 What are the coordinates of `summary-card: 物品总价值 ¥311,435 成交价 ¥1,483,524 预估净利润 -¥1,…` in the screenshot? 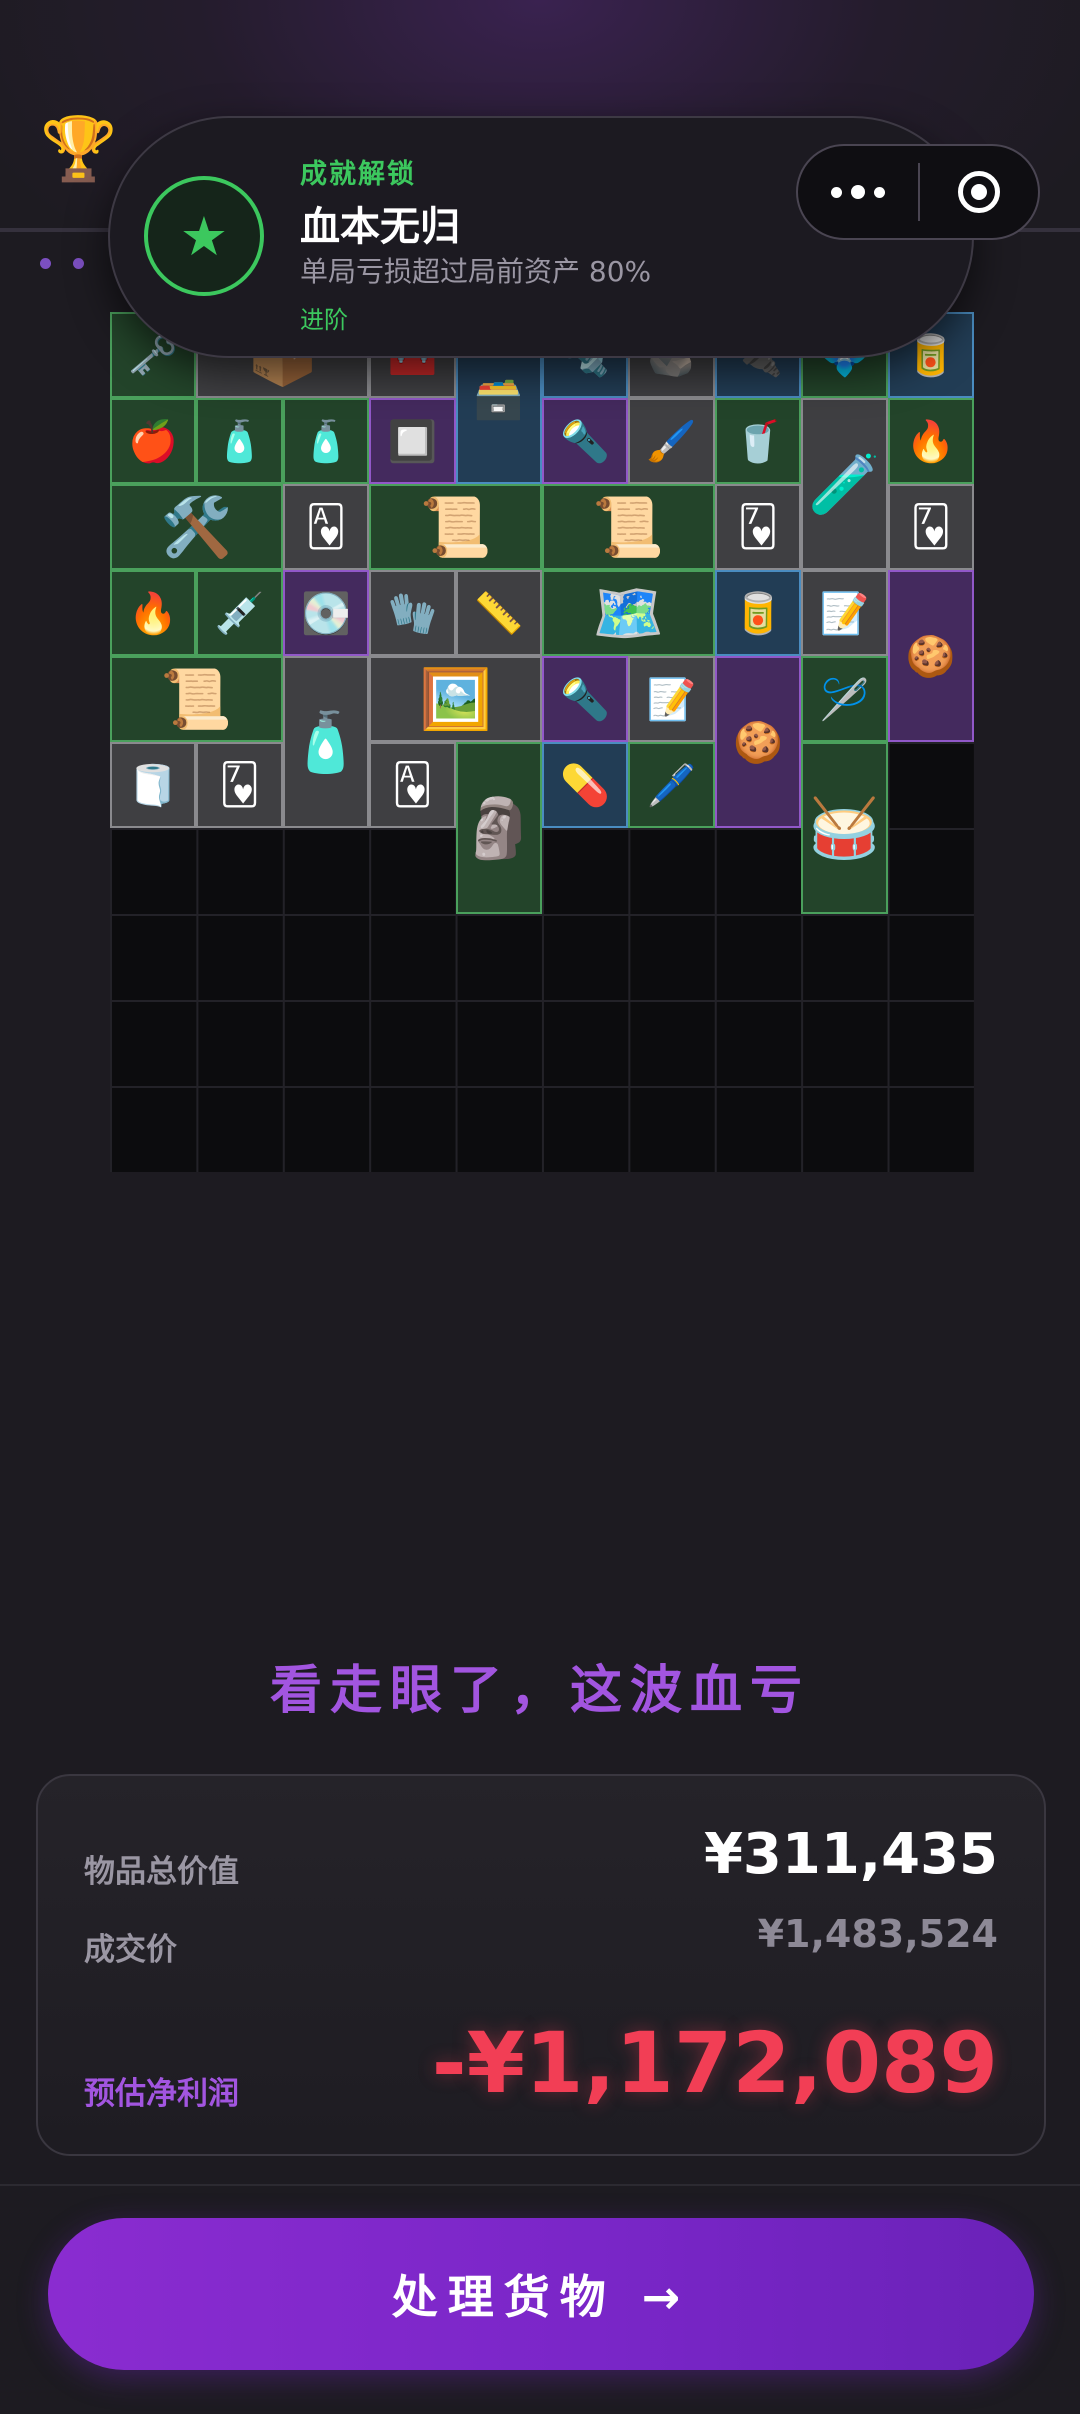 It's located at (541, 1965).